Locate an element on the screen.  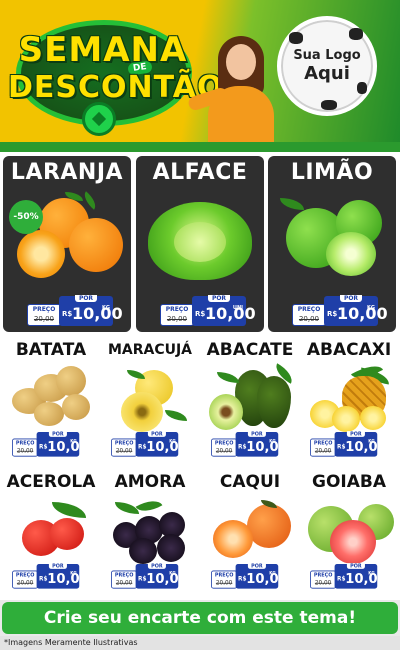
lime-image is located at coordinates (332, 238).